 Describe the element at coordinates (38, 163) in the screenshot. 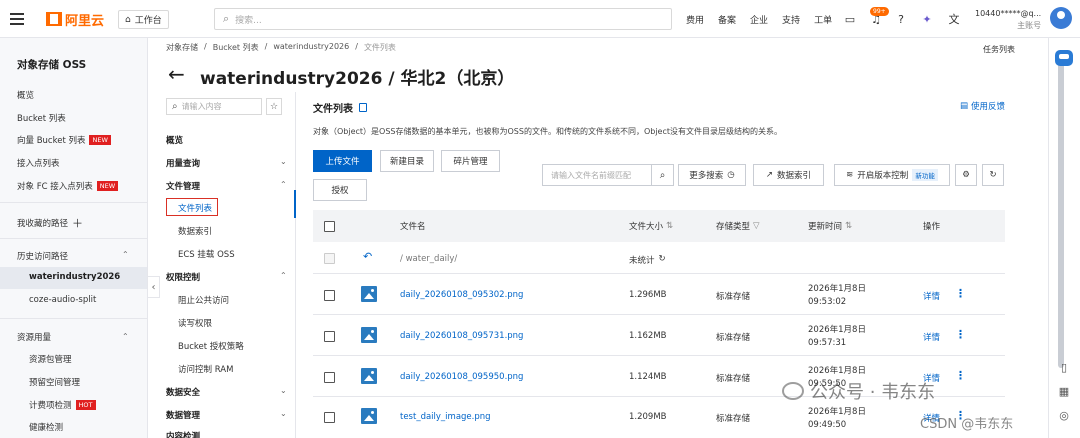

I see `sidebar-item-access-points: 接入点列表` at that location.